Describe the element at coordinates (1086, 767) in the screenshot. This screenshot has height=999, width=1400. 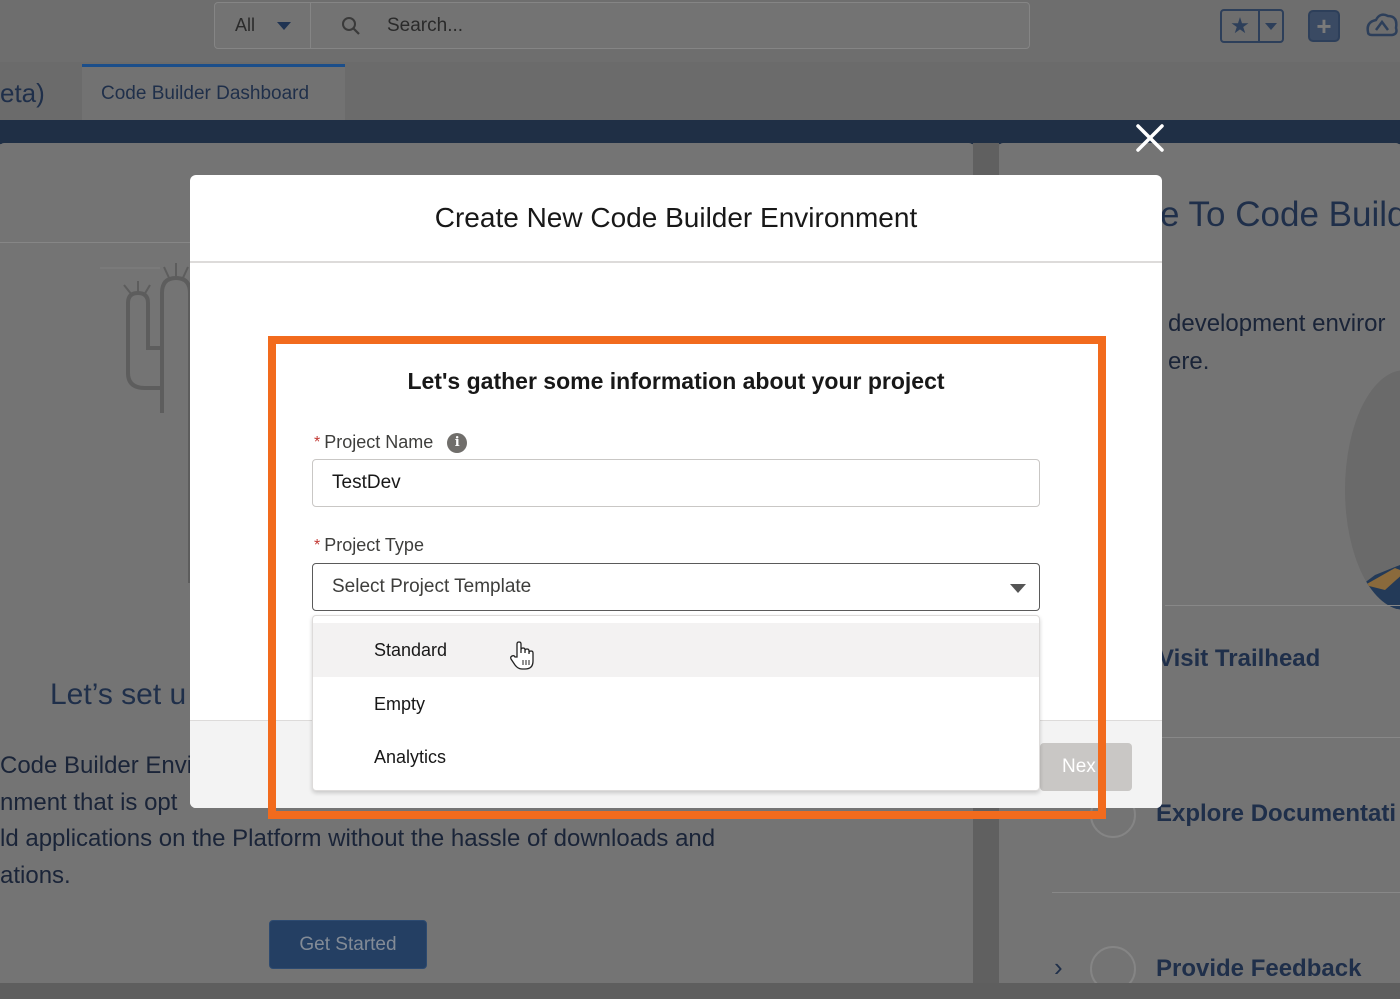
I see `next-button: Nex` at that location.